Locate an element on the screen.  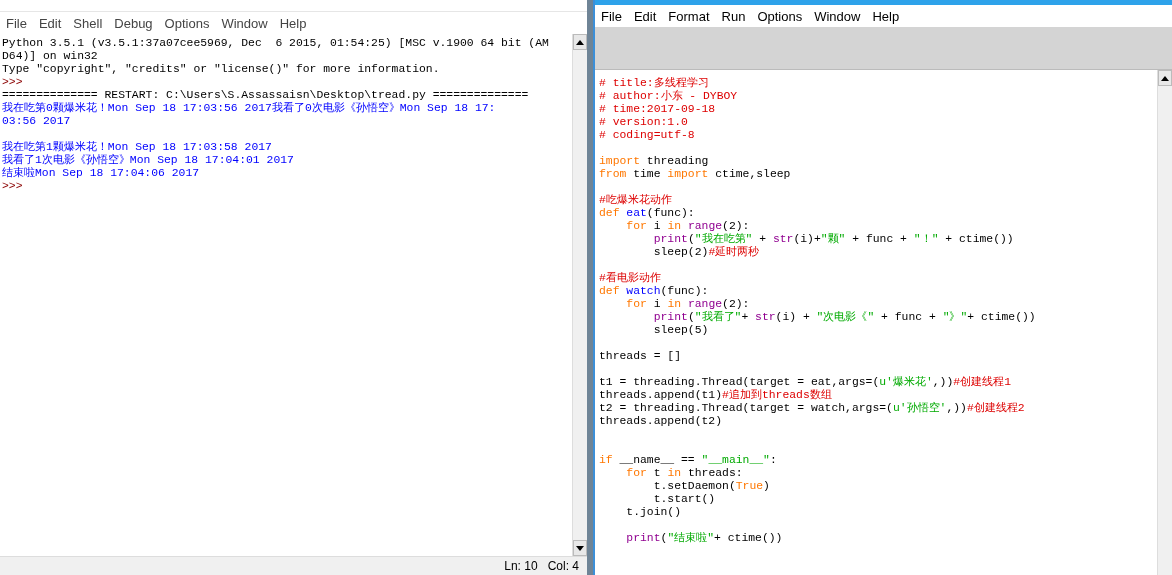
line-number: Ln: 10 is located at coordinates (521, 566).